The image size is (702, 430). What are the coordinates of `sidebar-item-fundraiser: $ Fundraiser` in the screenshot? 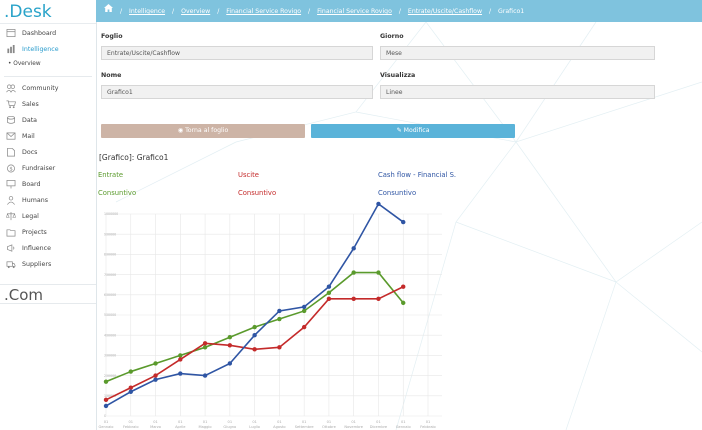 It's located at (48, 169).